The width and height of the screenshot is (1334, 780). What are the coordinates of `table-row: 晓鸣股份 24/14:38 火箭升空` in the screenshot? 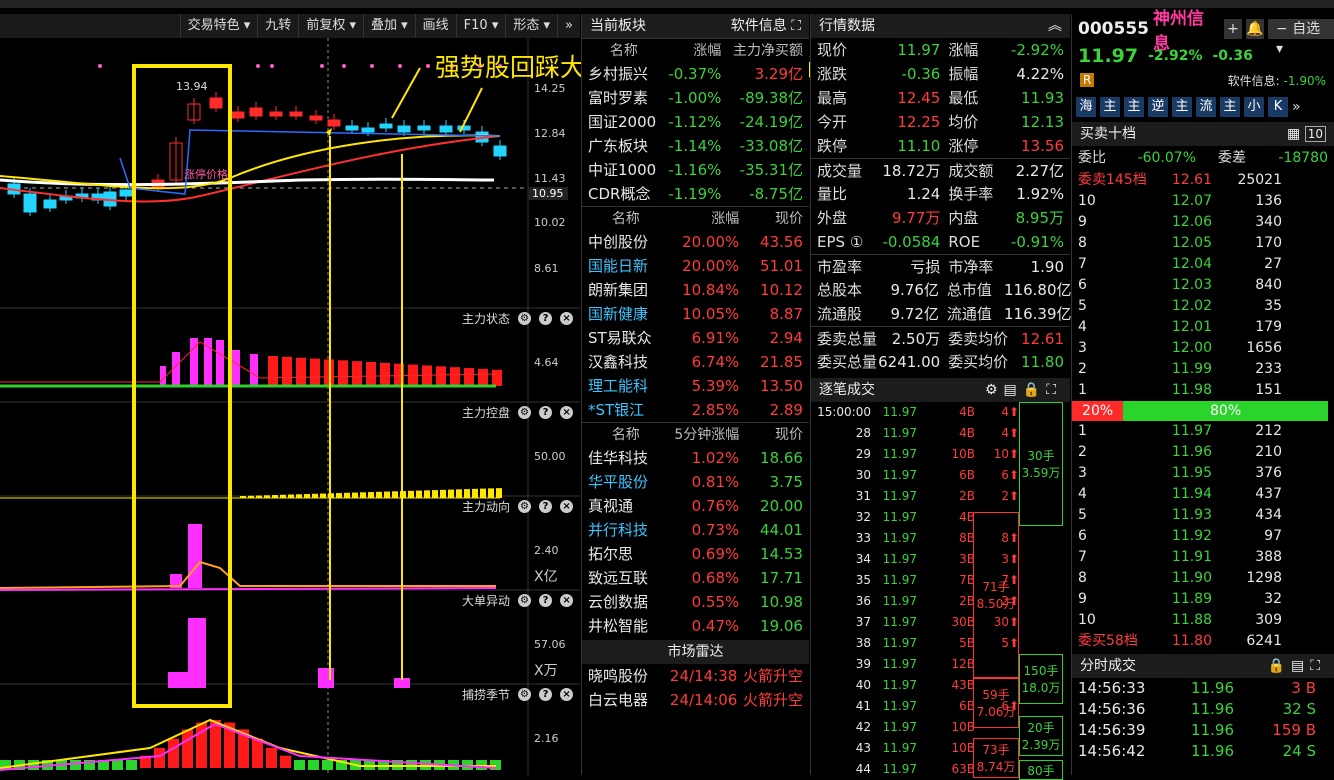 It's located at (695, 676).